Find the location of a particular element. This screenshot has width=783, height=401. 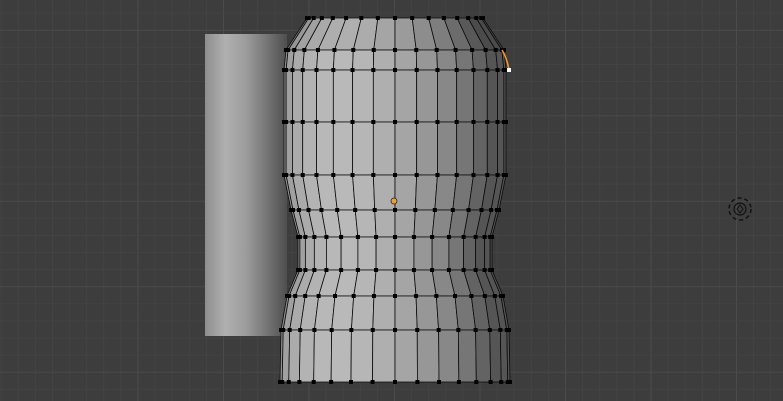

cylinder-object is located at coordinates (246, 185).